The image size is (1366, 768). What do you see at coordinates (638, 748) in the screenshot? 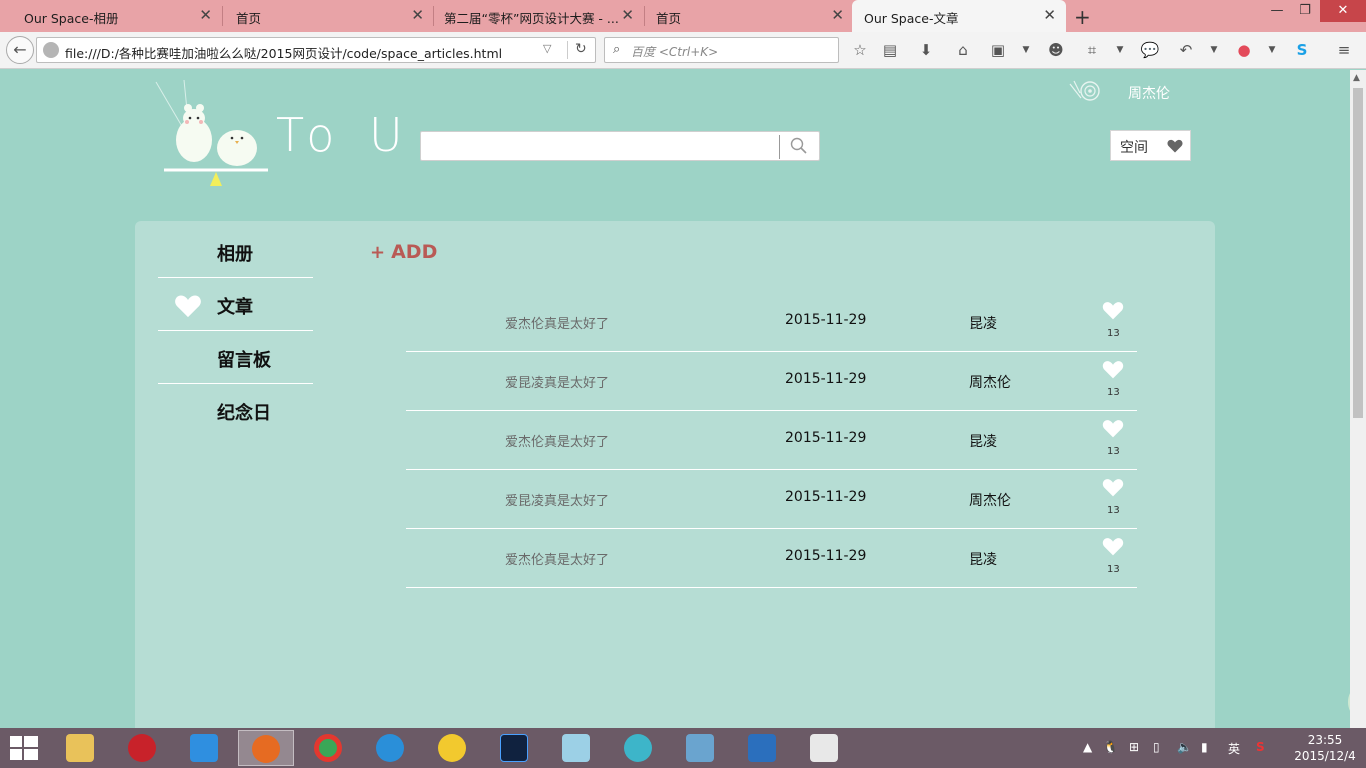
I see `cloud-app-icon` at bounding box center [638, 748].